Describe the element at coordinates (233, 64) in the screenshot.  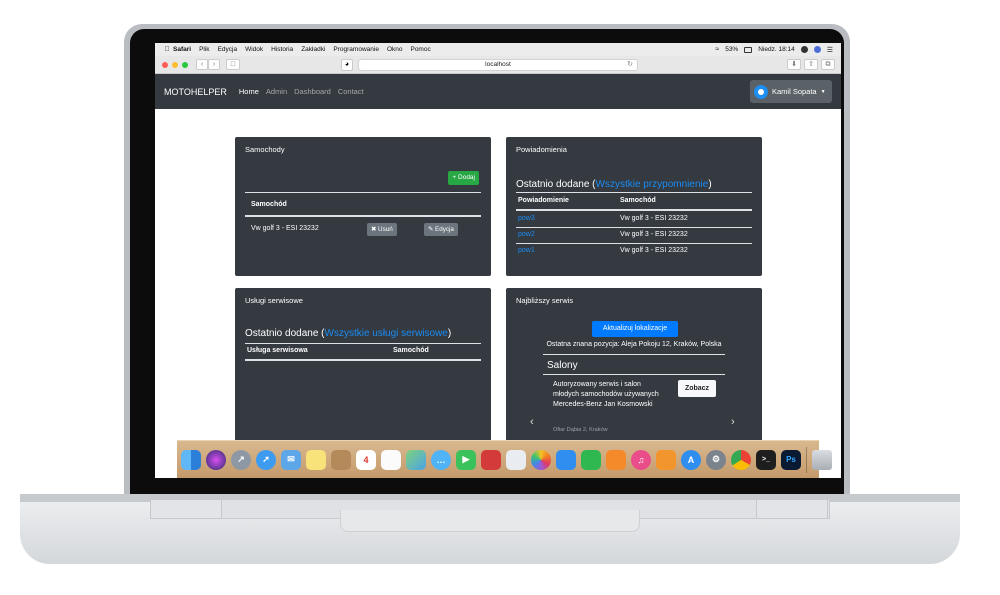
I see `sidebar-icon: □` at that location.